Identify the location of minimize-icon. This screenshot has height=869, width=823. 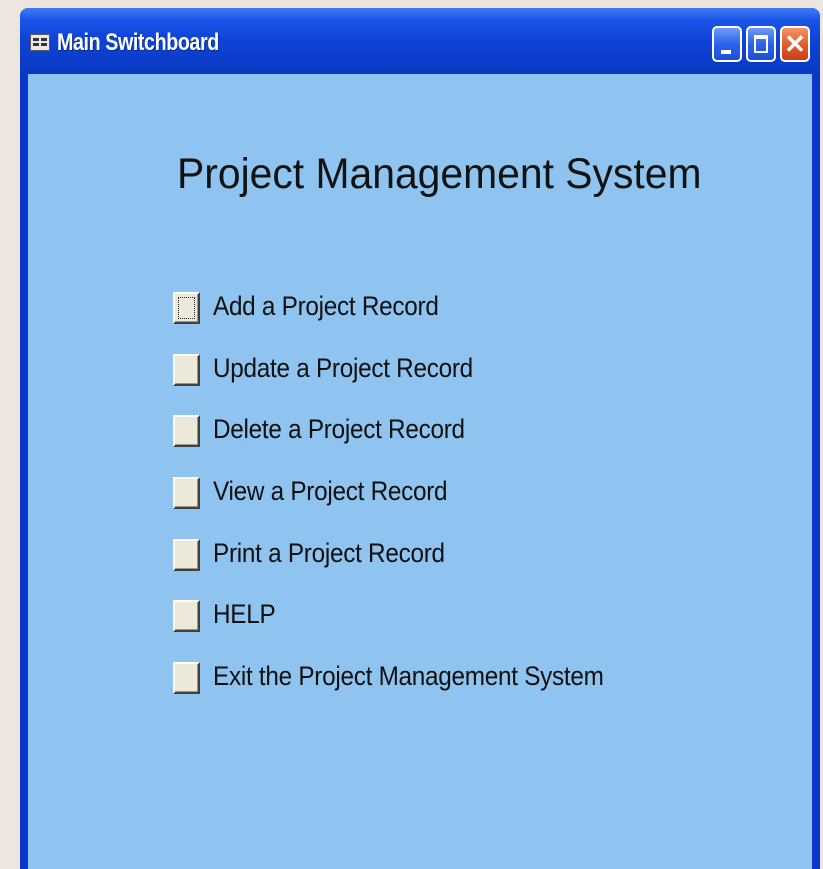
(726, 52).